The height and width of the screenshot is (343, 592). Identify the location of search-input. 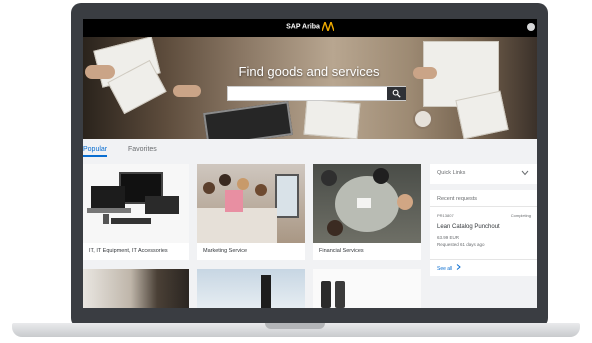
(316, 93).